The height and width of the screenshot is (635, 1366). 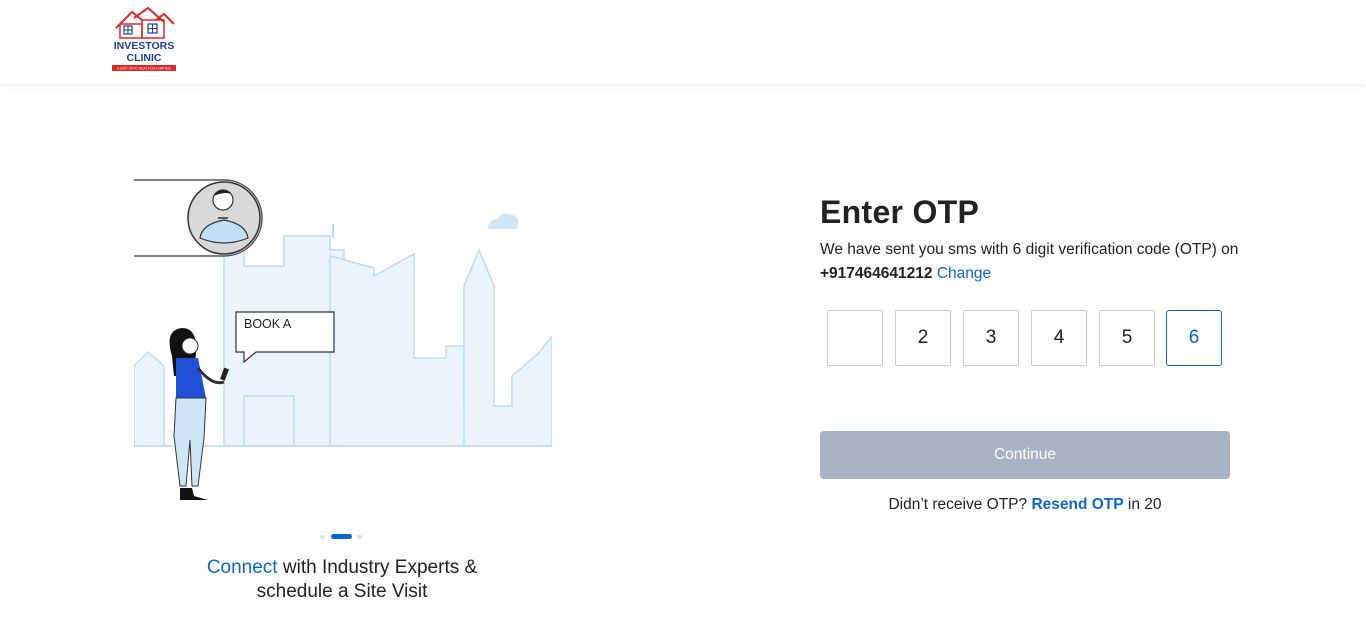 I want to click on carousel-dot-active, so click(x=341, y=536).